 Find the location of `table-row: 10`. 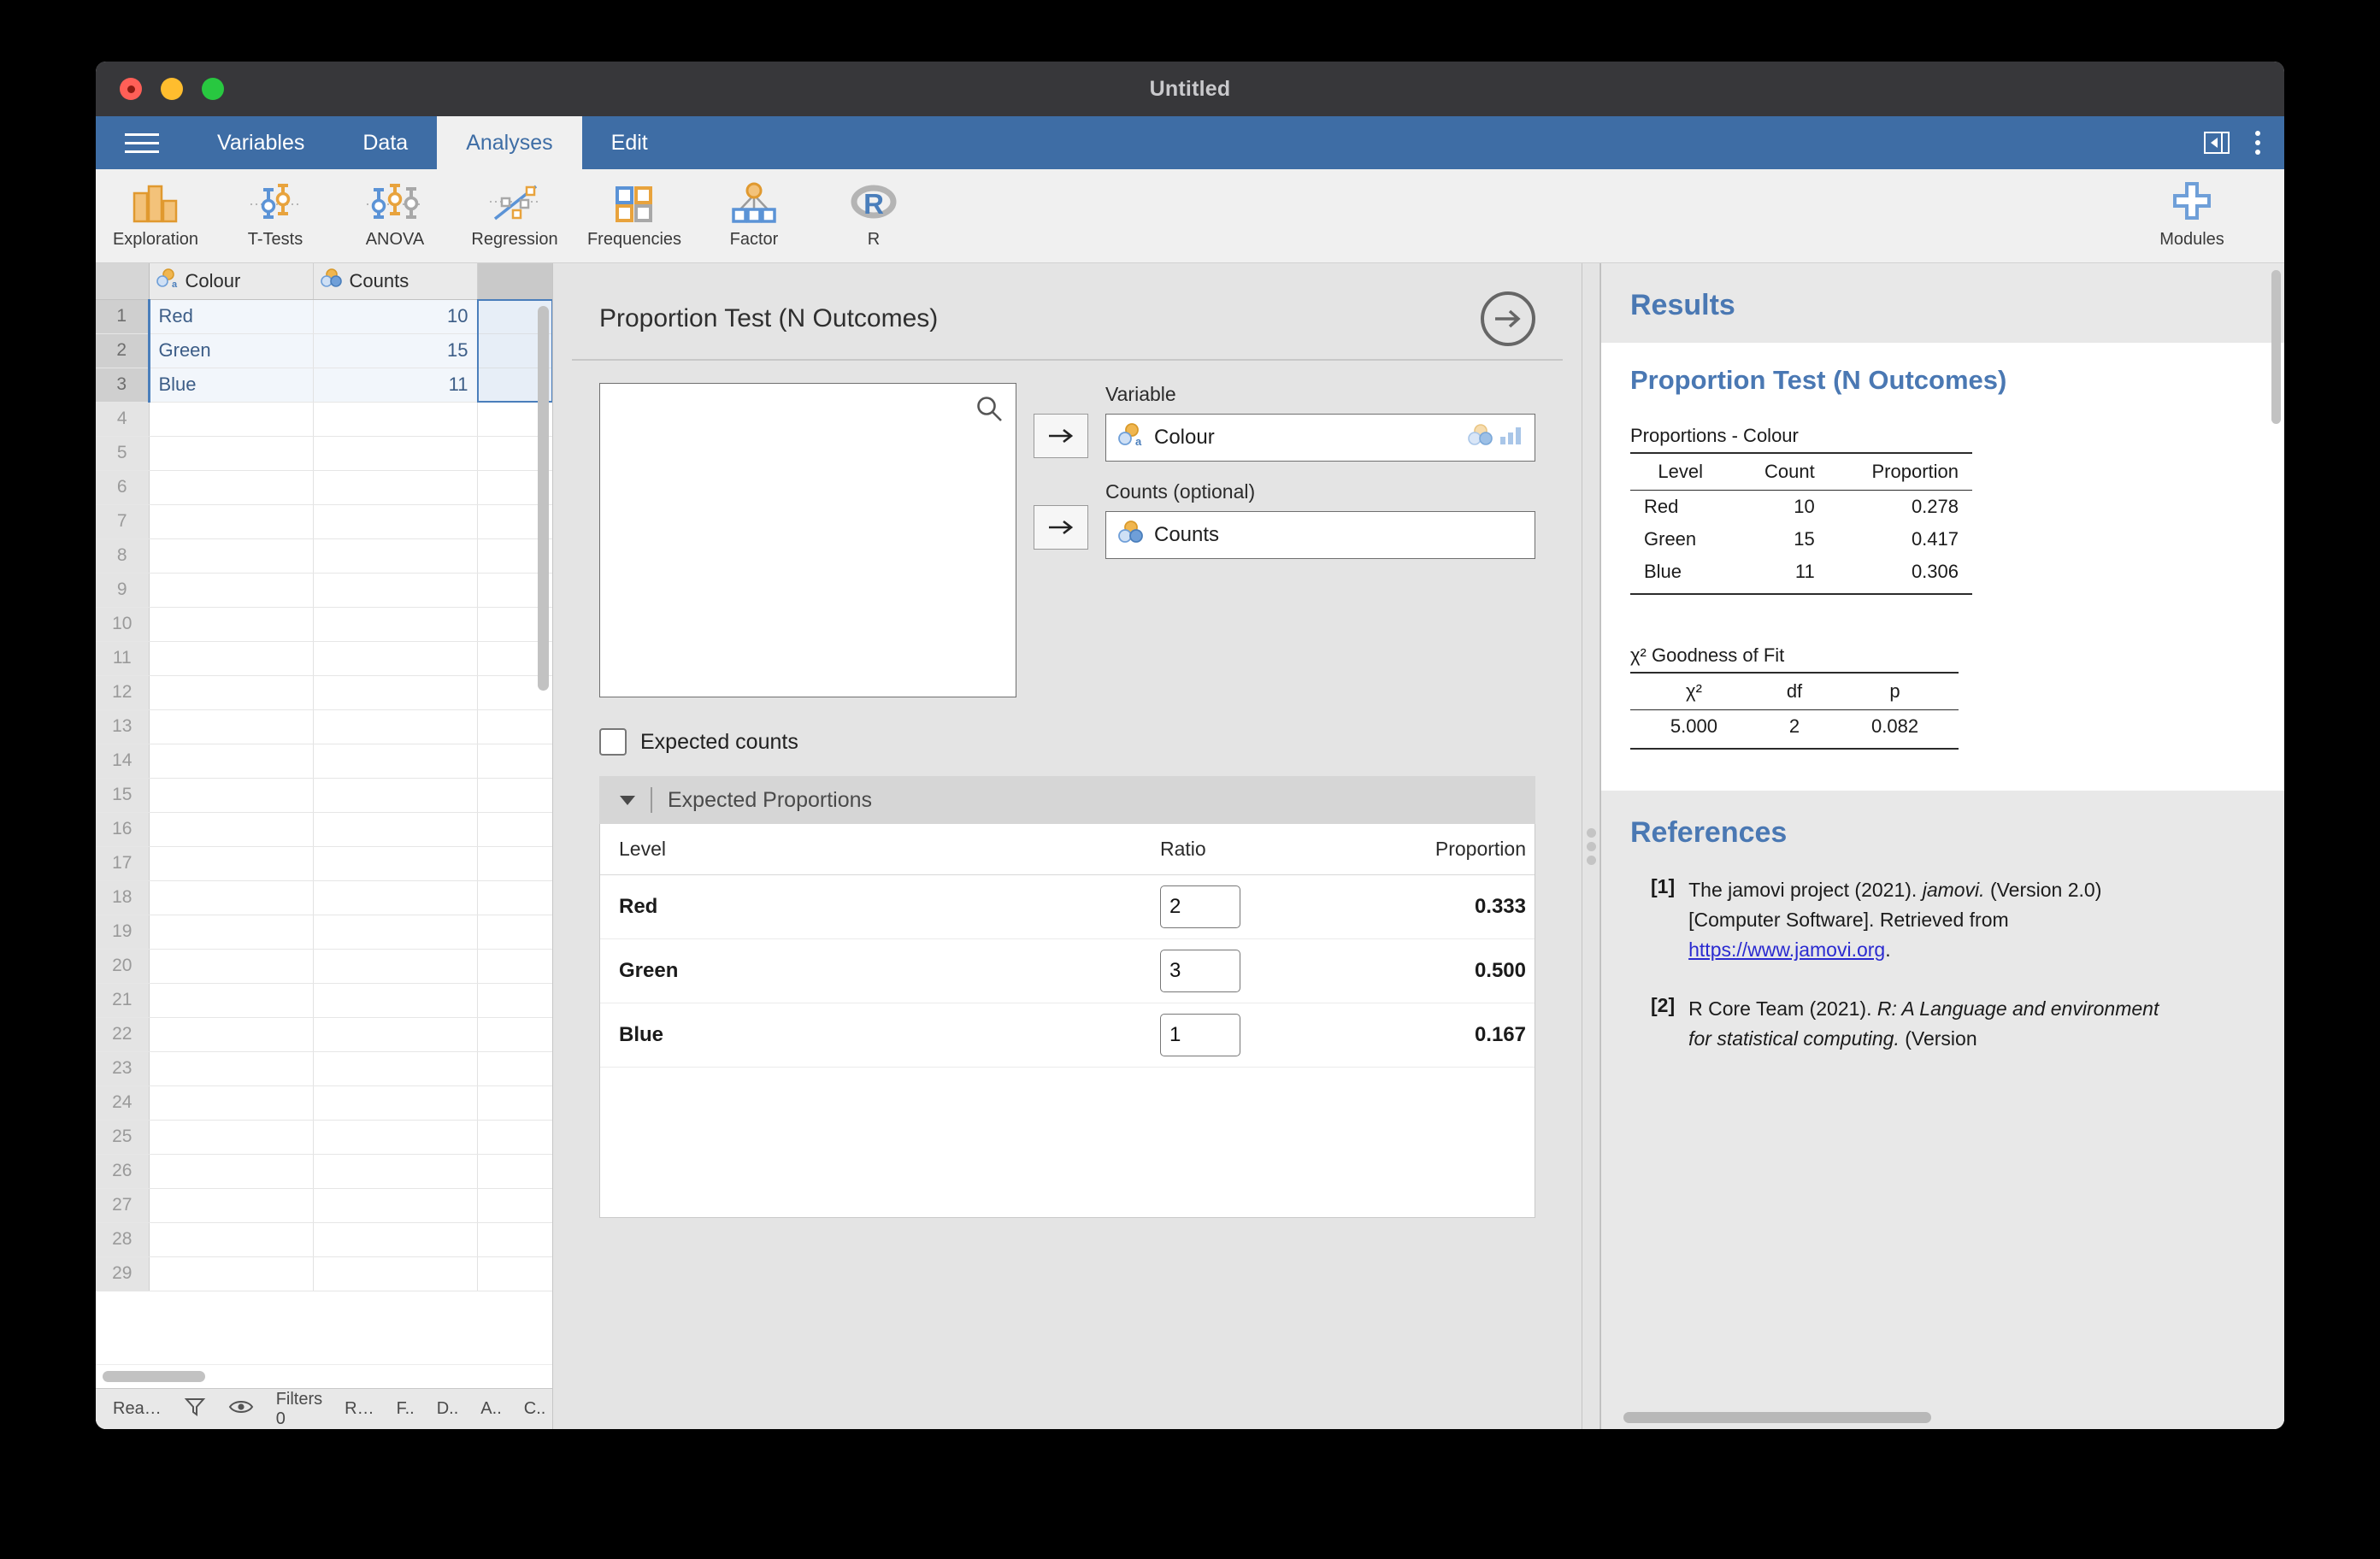

table-row: 10 is located at coordinates (324, 624).